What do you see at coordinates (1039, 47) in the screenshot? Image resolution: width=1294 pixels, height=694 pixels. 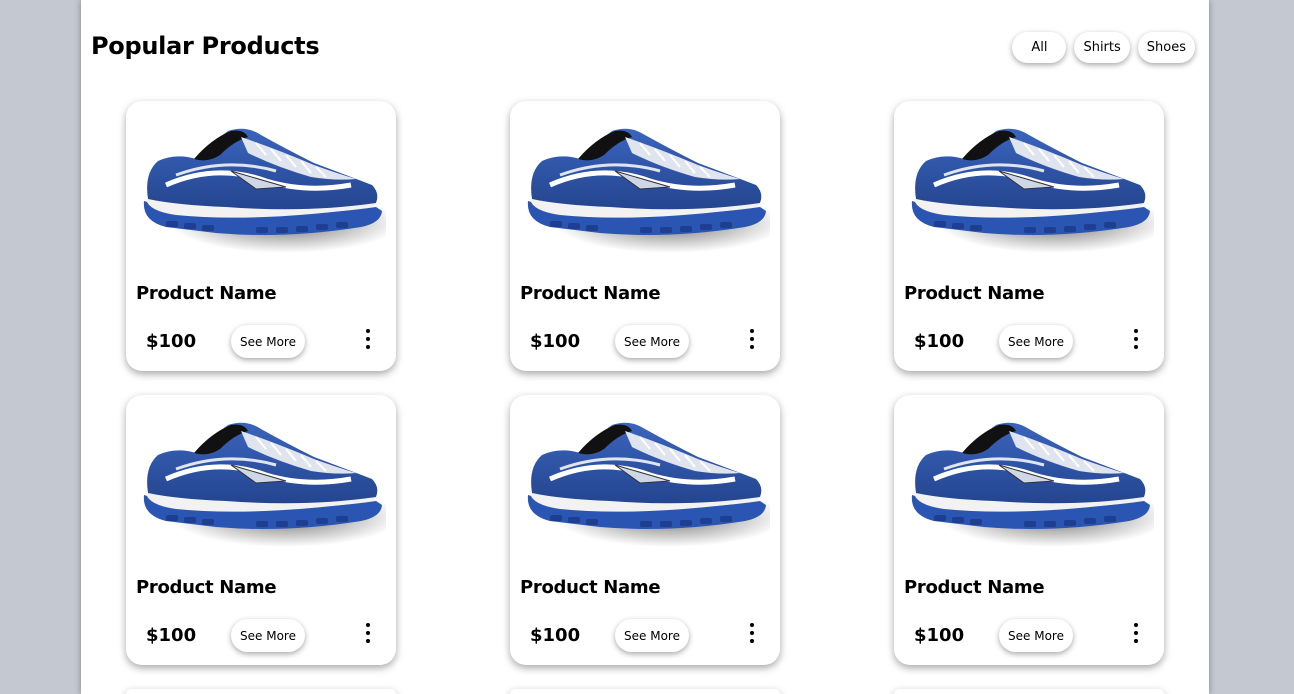 I see `filter-all-button: All` at bounding box center [1039, 47].